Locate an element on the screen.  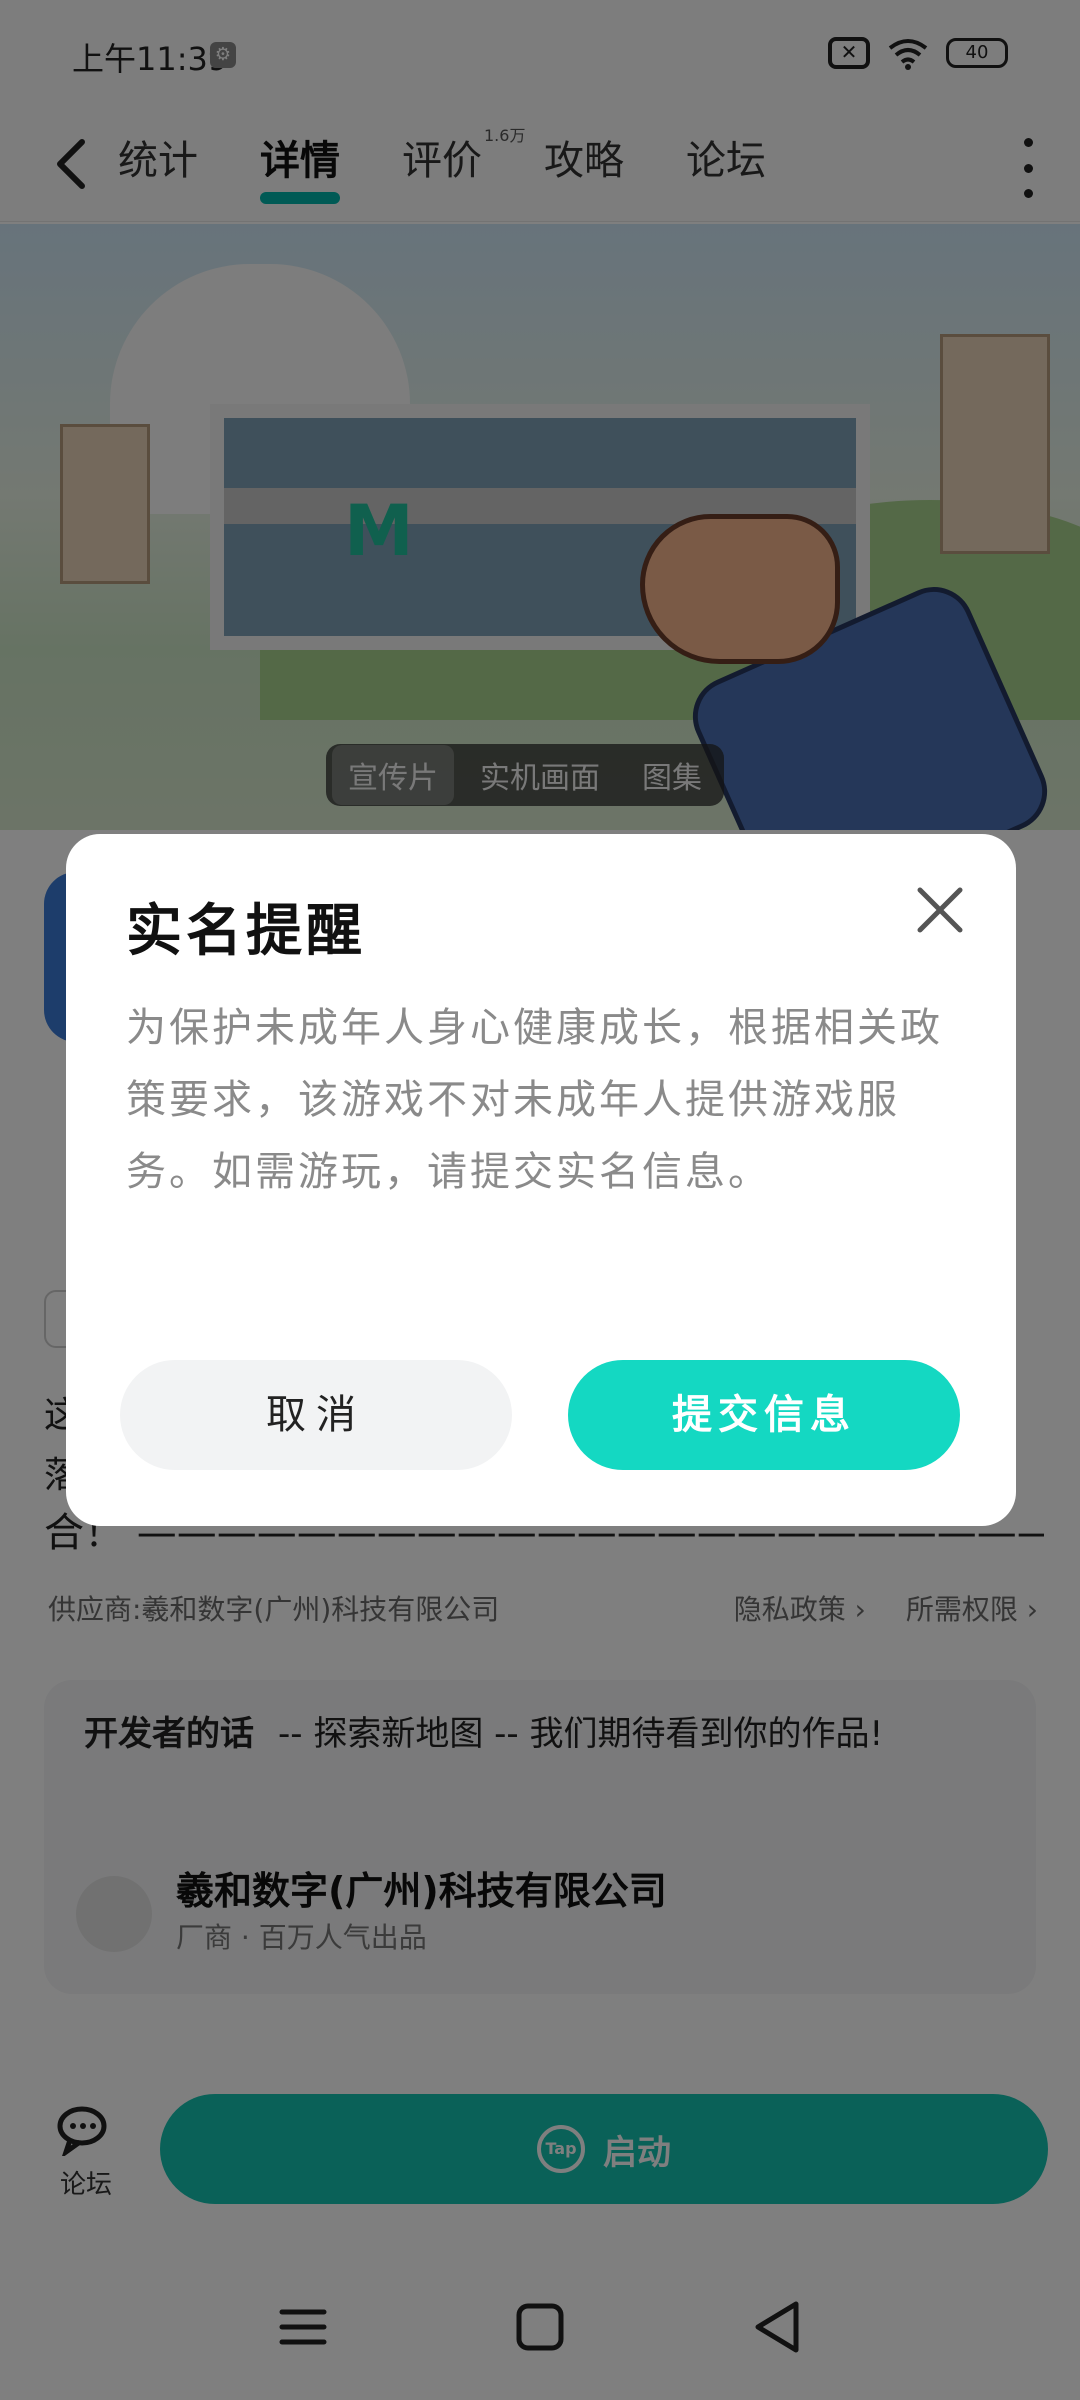
dialog-title: 实名提醒 is located at coordinates (246, 931).